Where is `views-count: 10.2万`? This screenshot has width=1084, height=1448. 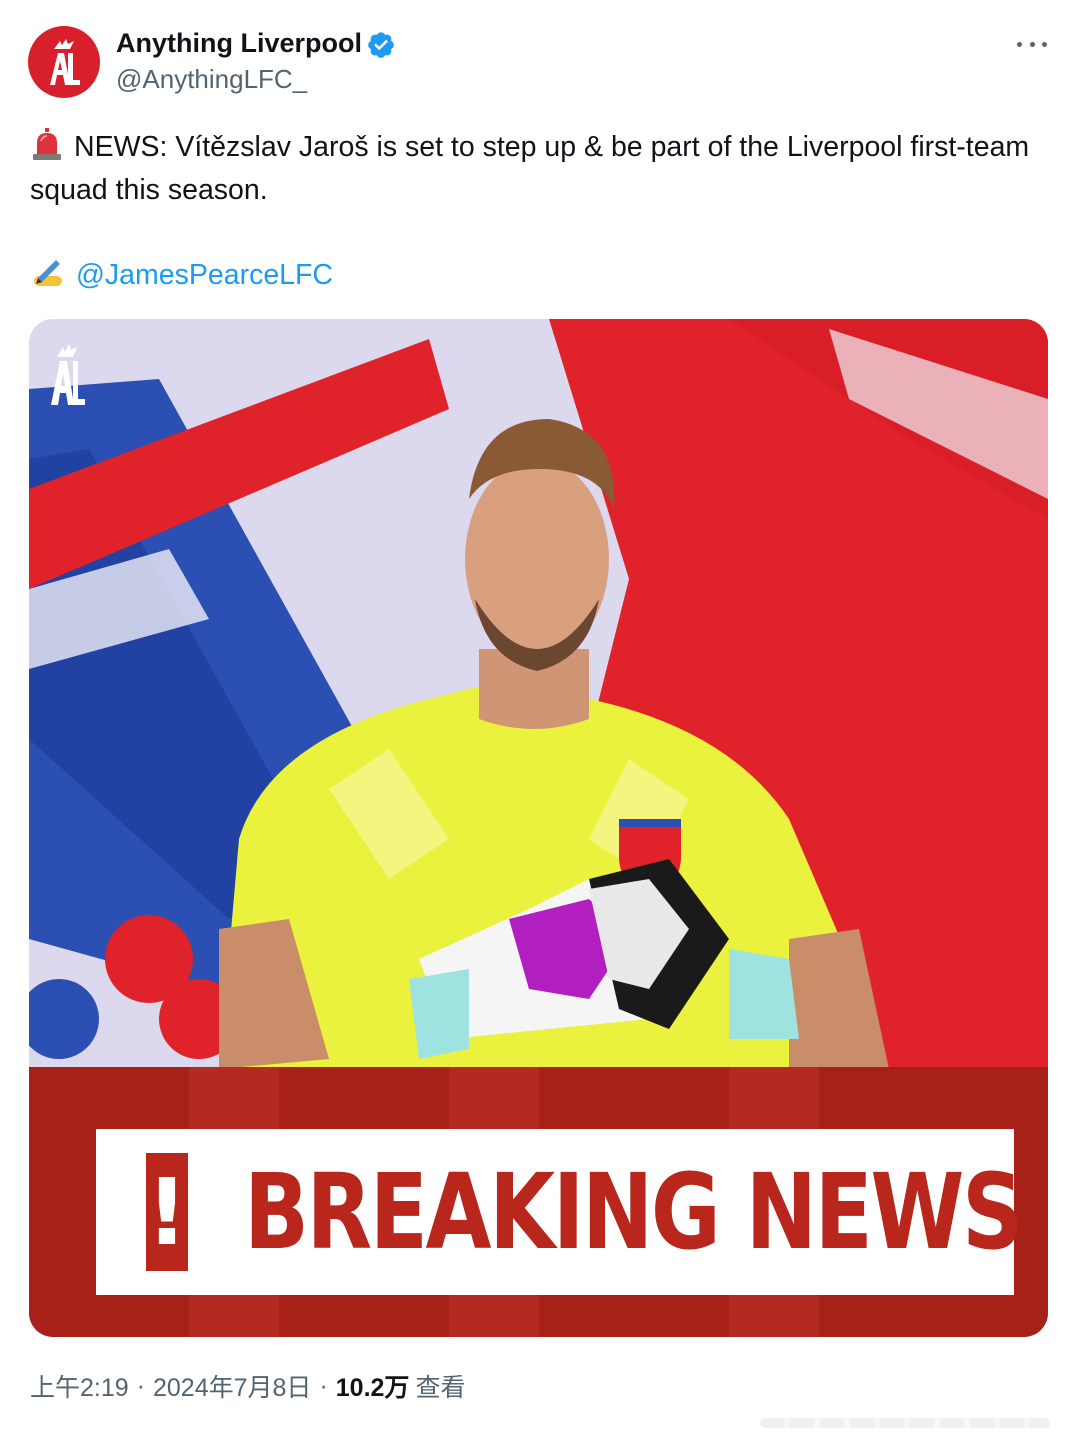 views-count: 10.2万 is located at coordinates (372, 1388).